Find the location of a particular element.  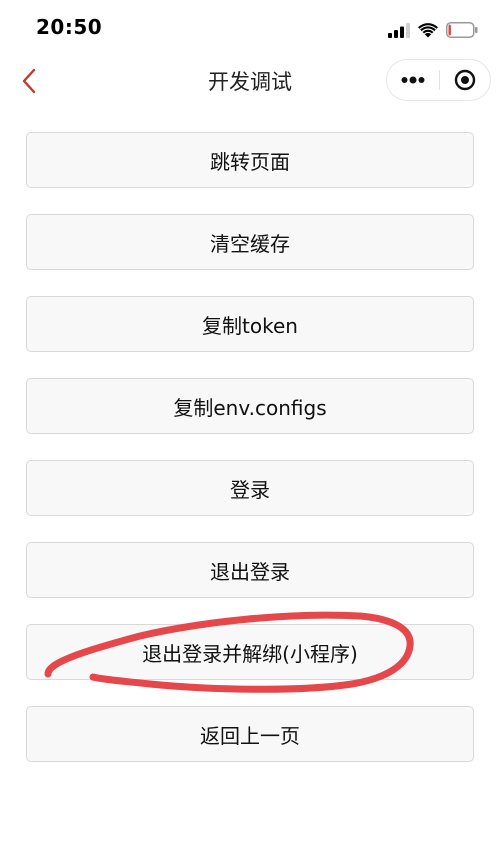

login-button: 登录 is located at coordinates (250, 488).